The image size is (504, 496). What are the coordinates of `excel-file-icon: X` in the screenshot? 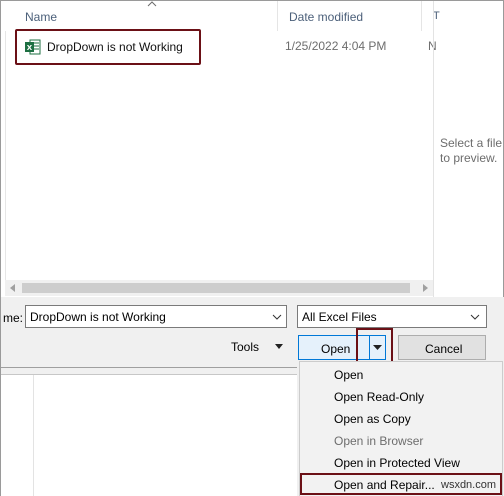 It's located at (33, 47).